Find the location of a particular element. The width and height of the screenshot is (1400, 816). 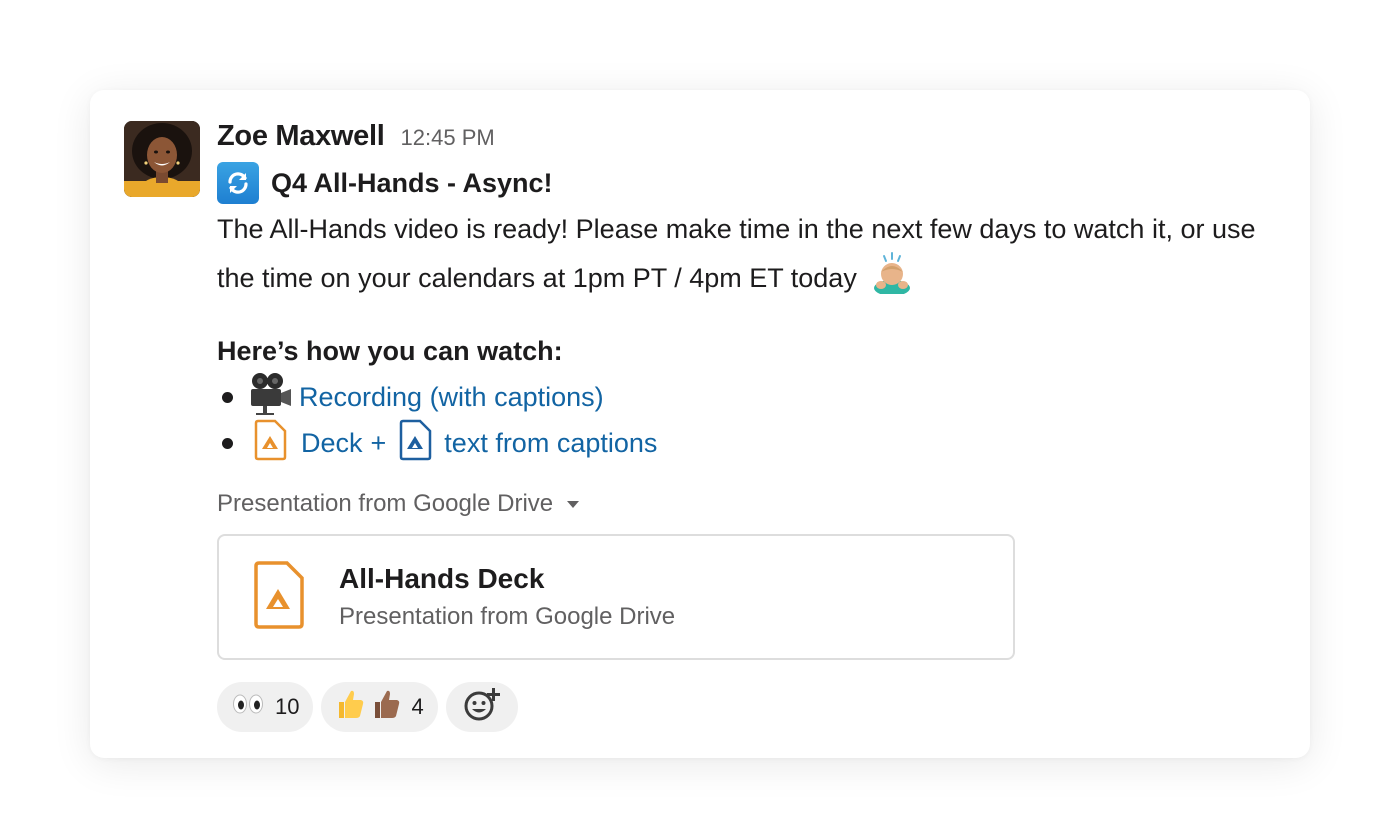

message-header: Zoe Maxwell 12:45 PM is located at coordinates (757, 138).